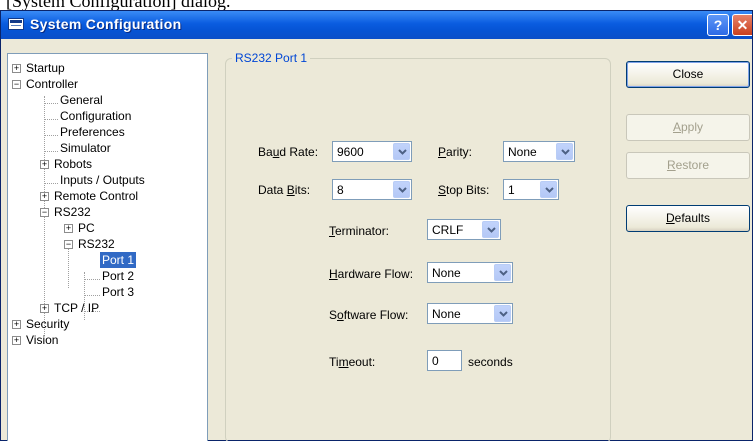 The width and height of the screenshot is (753, 441). Describe the element at coordinates (688, 218) in the screenshot. I see `defaults-button: Defaults` at that location.